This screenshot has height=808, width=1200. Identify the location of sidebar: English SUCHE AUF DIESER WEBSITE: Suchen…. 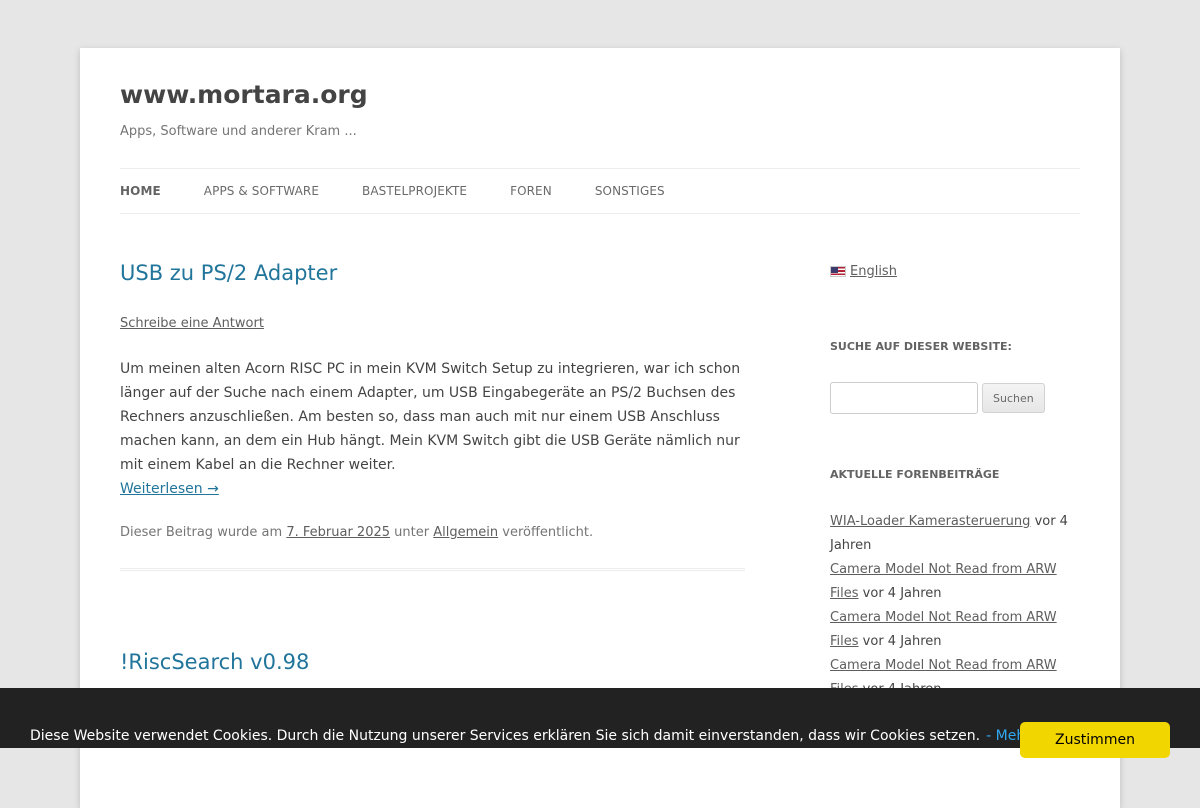
(955, 480).